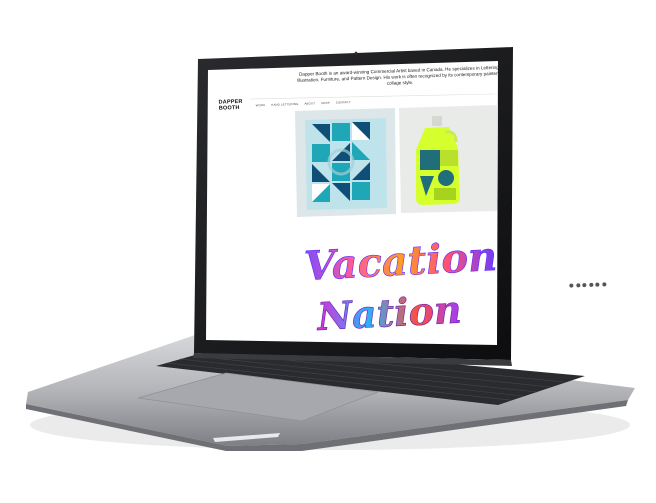 This screenshot has height=503, width=656. Describe the element at coordinates (261, 105) in the screenshot. I see `nav-item-work: WORK` at that location.